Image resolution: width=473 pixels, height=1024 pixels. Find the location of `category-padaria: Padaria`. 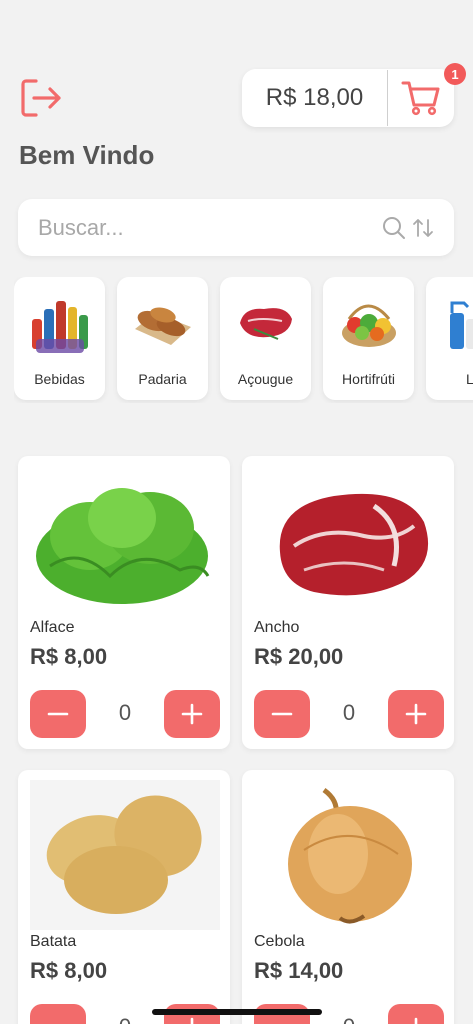

category-padaria: Padaria is located at coordinates (162, 338).